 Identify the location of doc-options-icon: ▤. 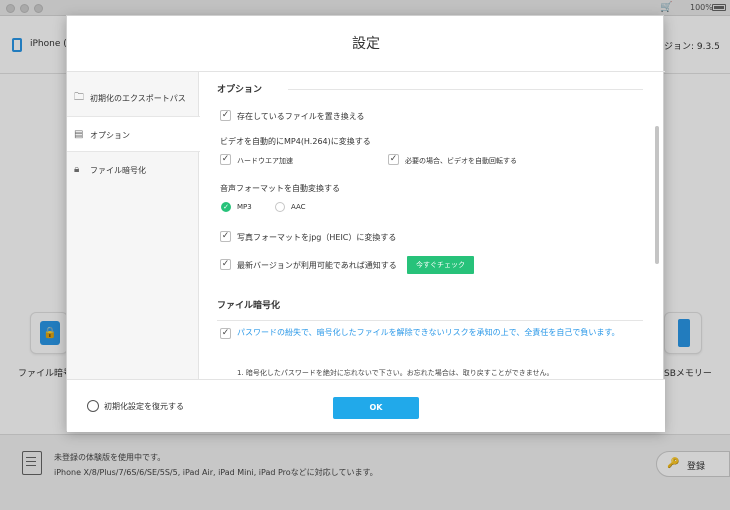
(79, 134).